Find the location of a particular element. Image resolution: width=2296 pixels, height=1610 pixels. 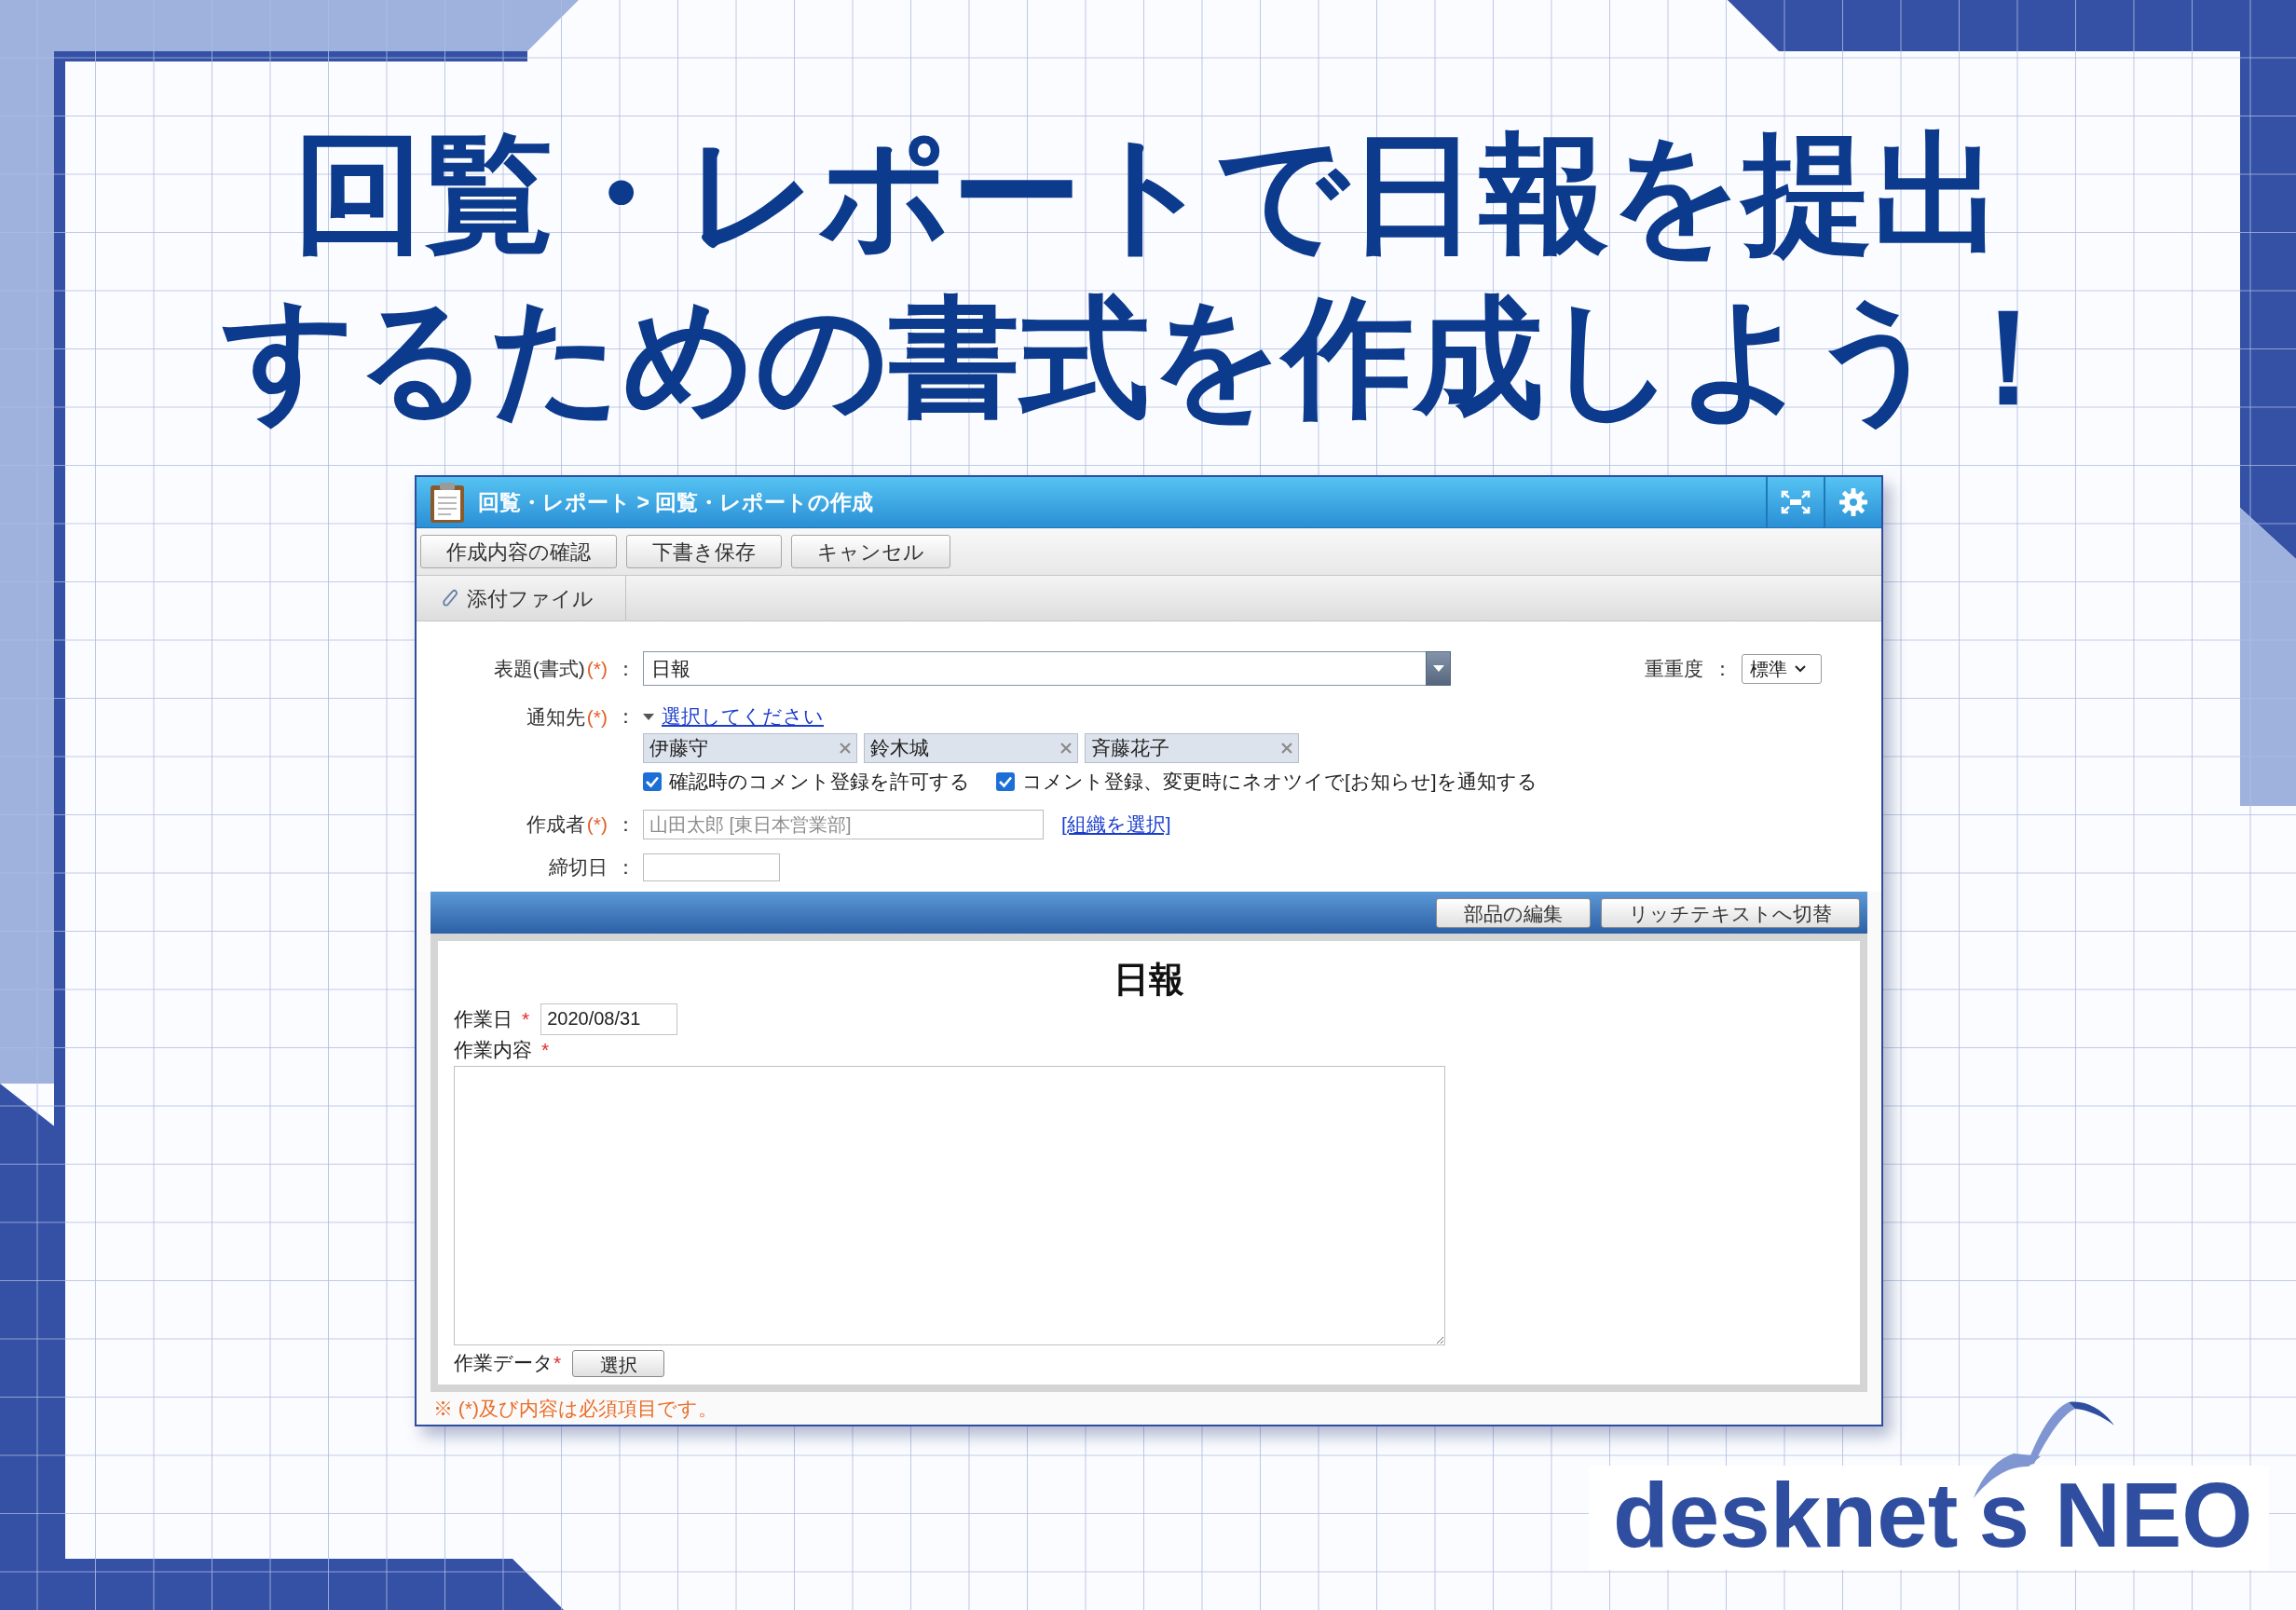

logo-text: s NEO is located at coordinates (2115, 1514).